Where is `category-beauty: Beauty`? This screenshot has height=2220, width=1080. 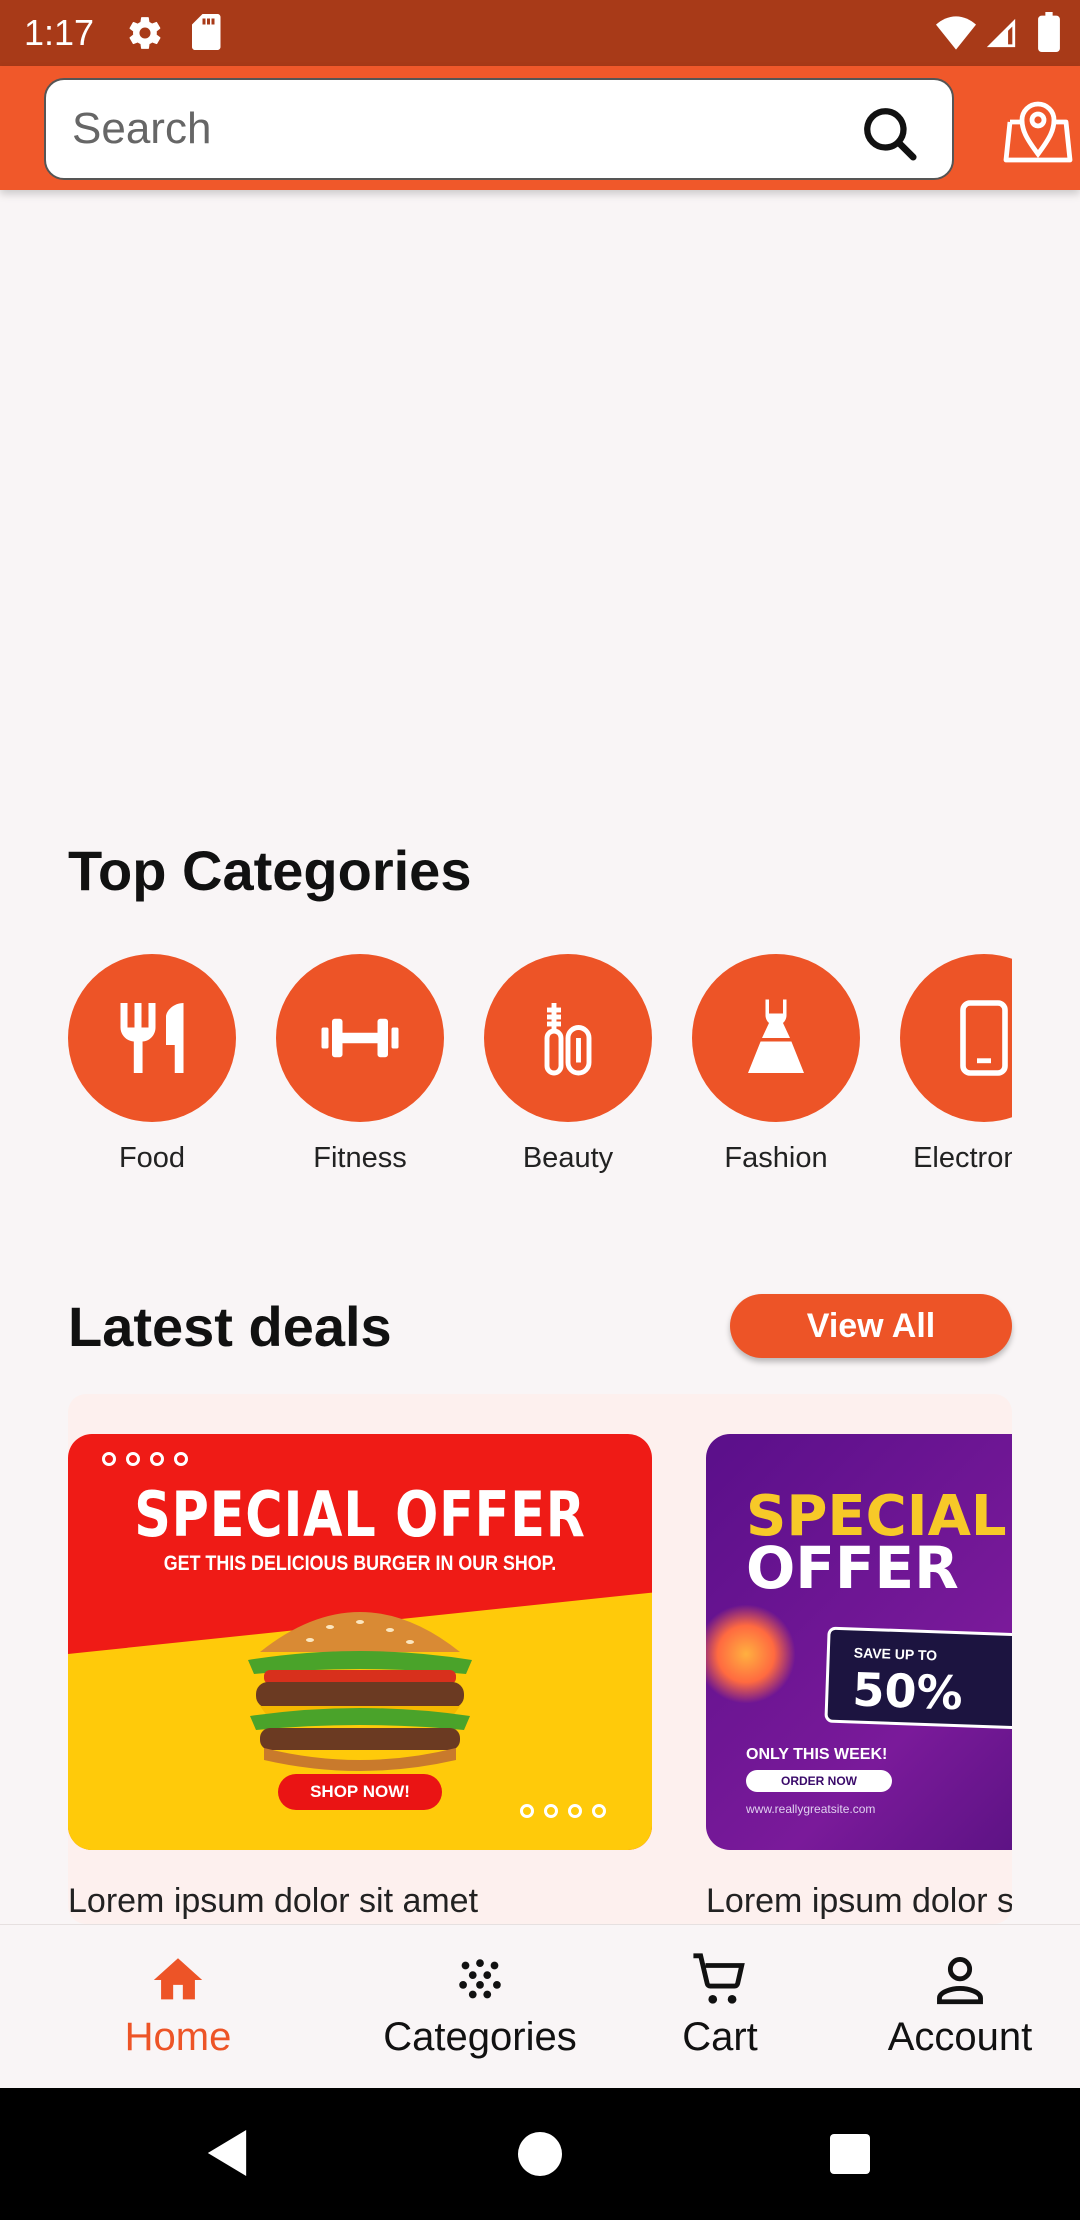
category-beauty: Beauty is located at coordinates (568, 1064).